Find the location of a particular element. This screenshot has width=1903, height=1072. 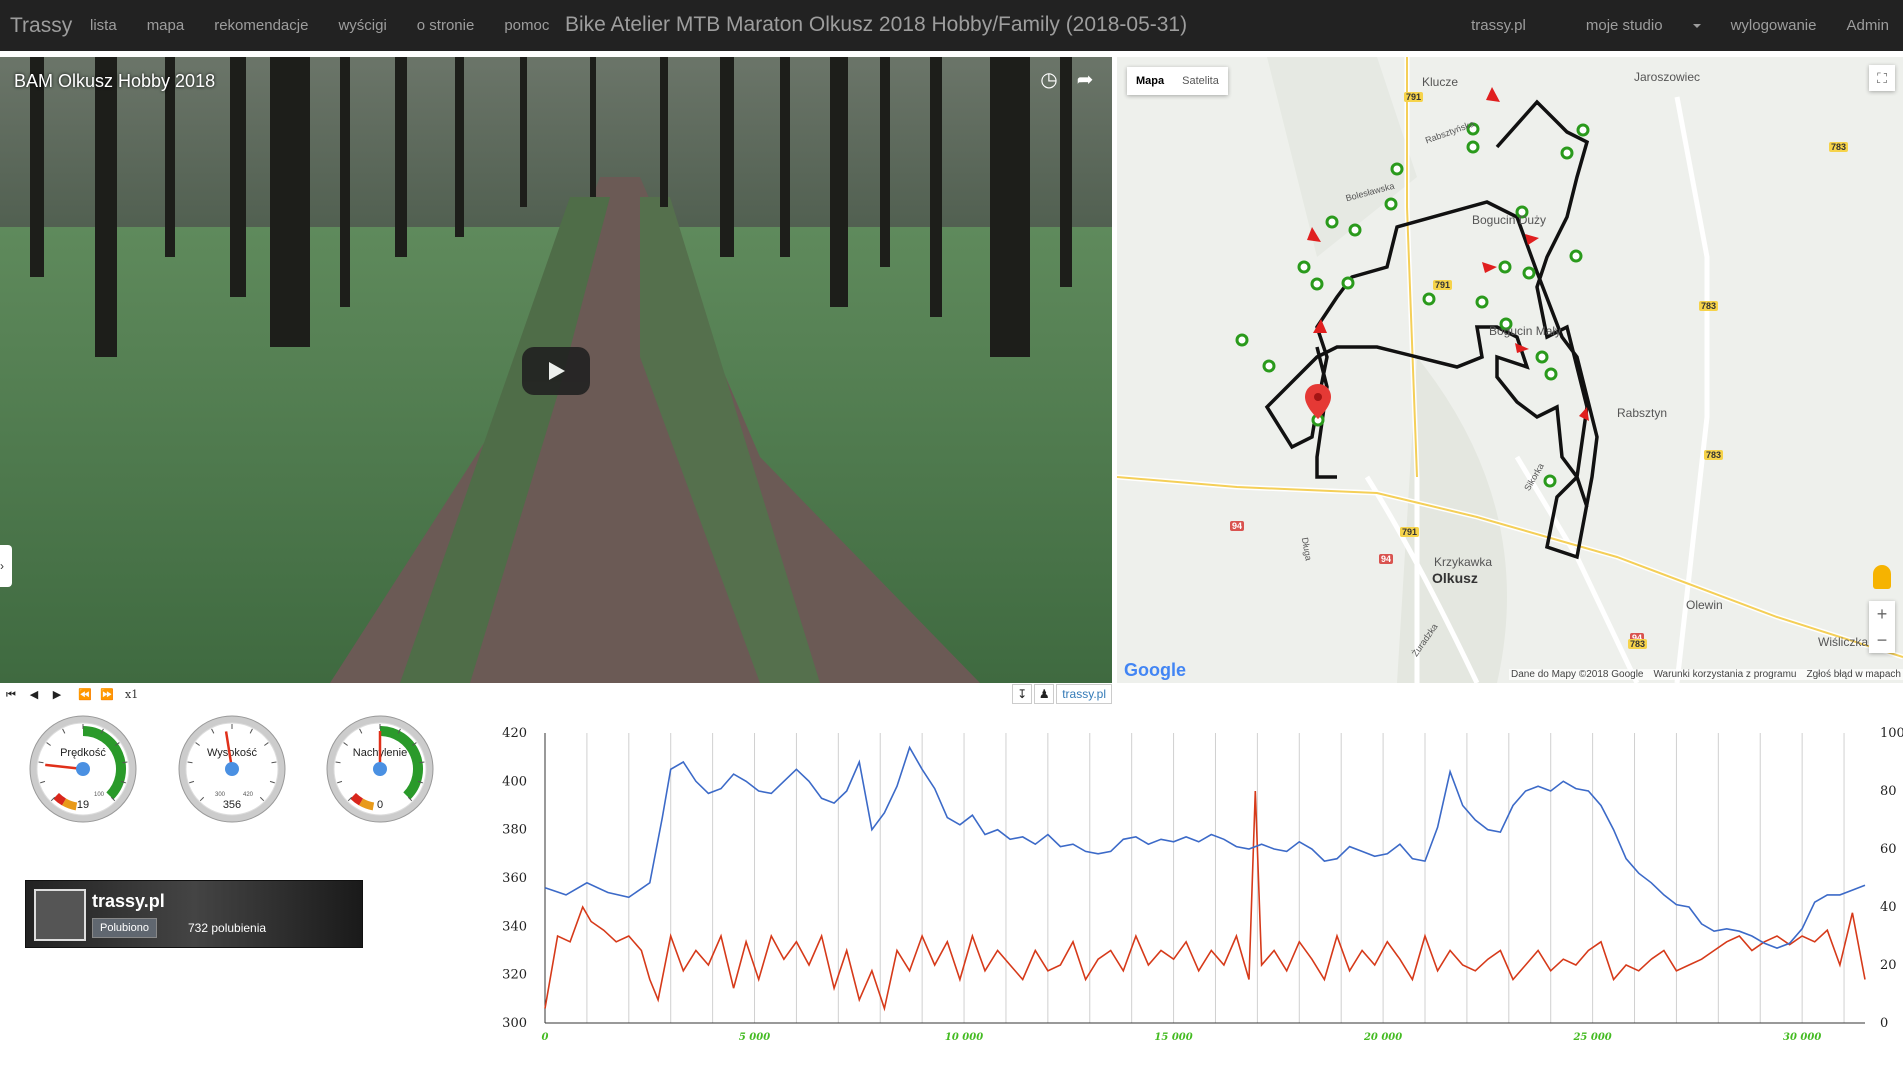

player-actions: ↧ ♟ trassy.pl is located at coordinates (1062, 694).